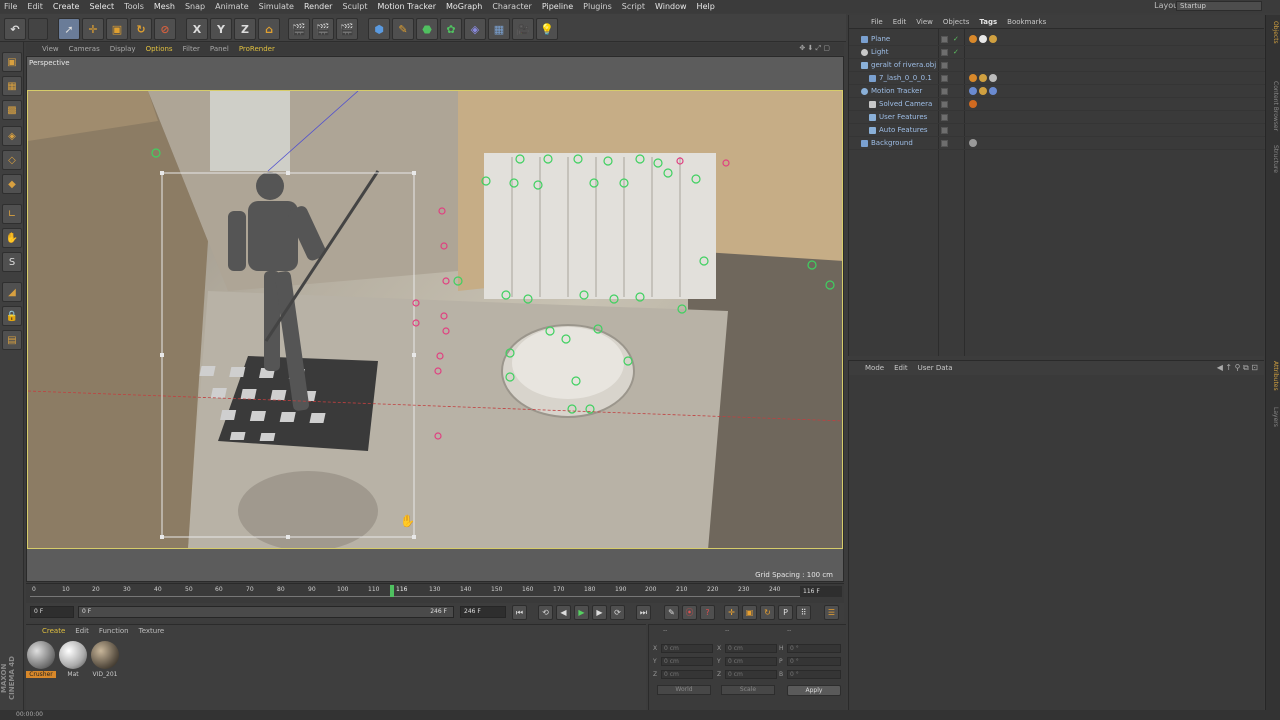  I want to click on next-key-icon: ⟳, so click(617, 612).